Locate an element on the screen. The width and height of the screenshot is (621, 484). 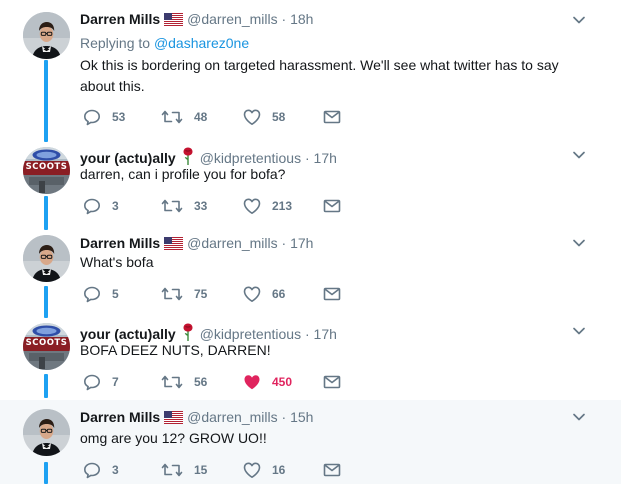
tweet-header: Darren Mills @darren_mills · 15h is located at coordinates (197, 417).